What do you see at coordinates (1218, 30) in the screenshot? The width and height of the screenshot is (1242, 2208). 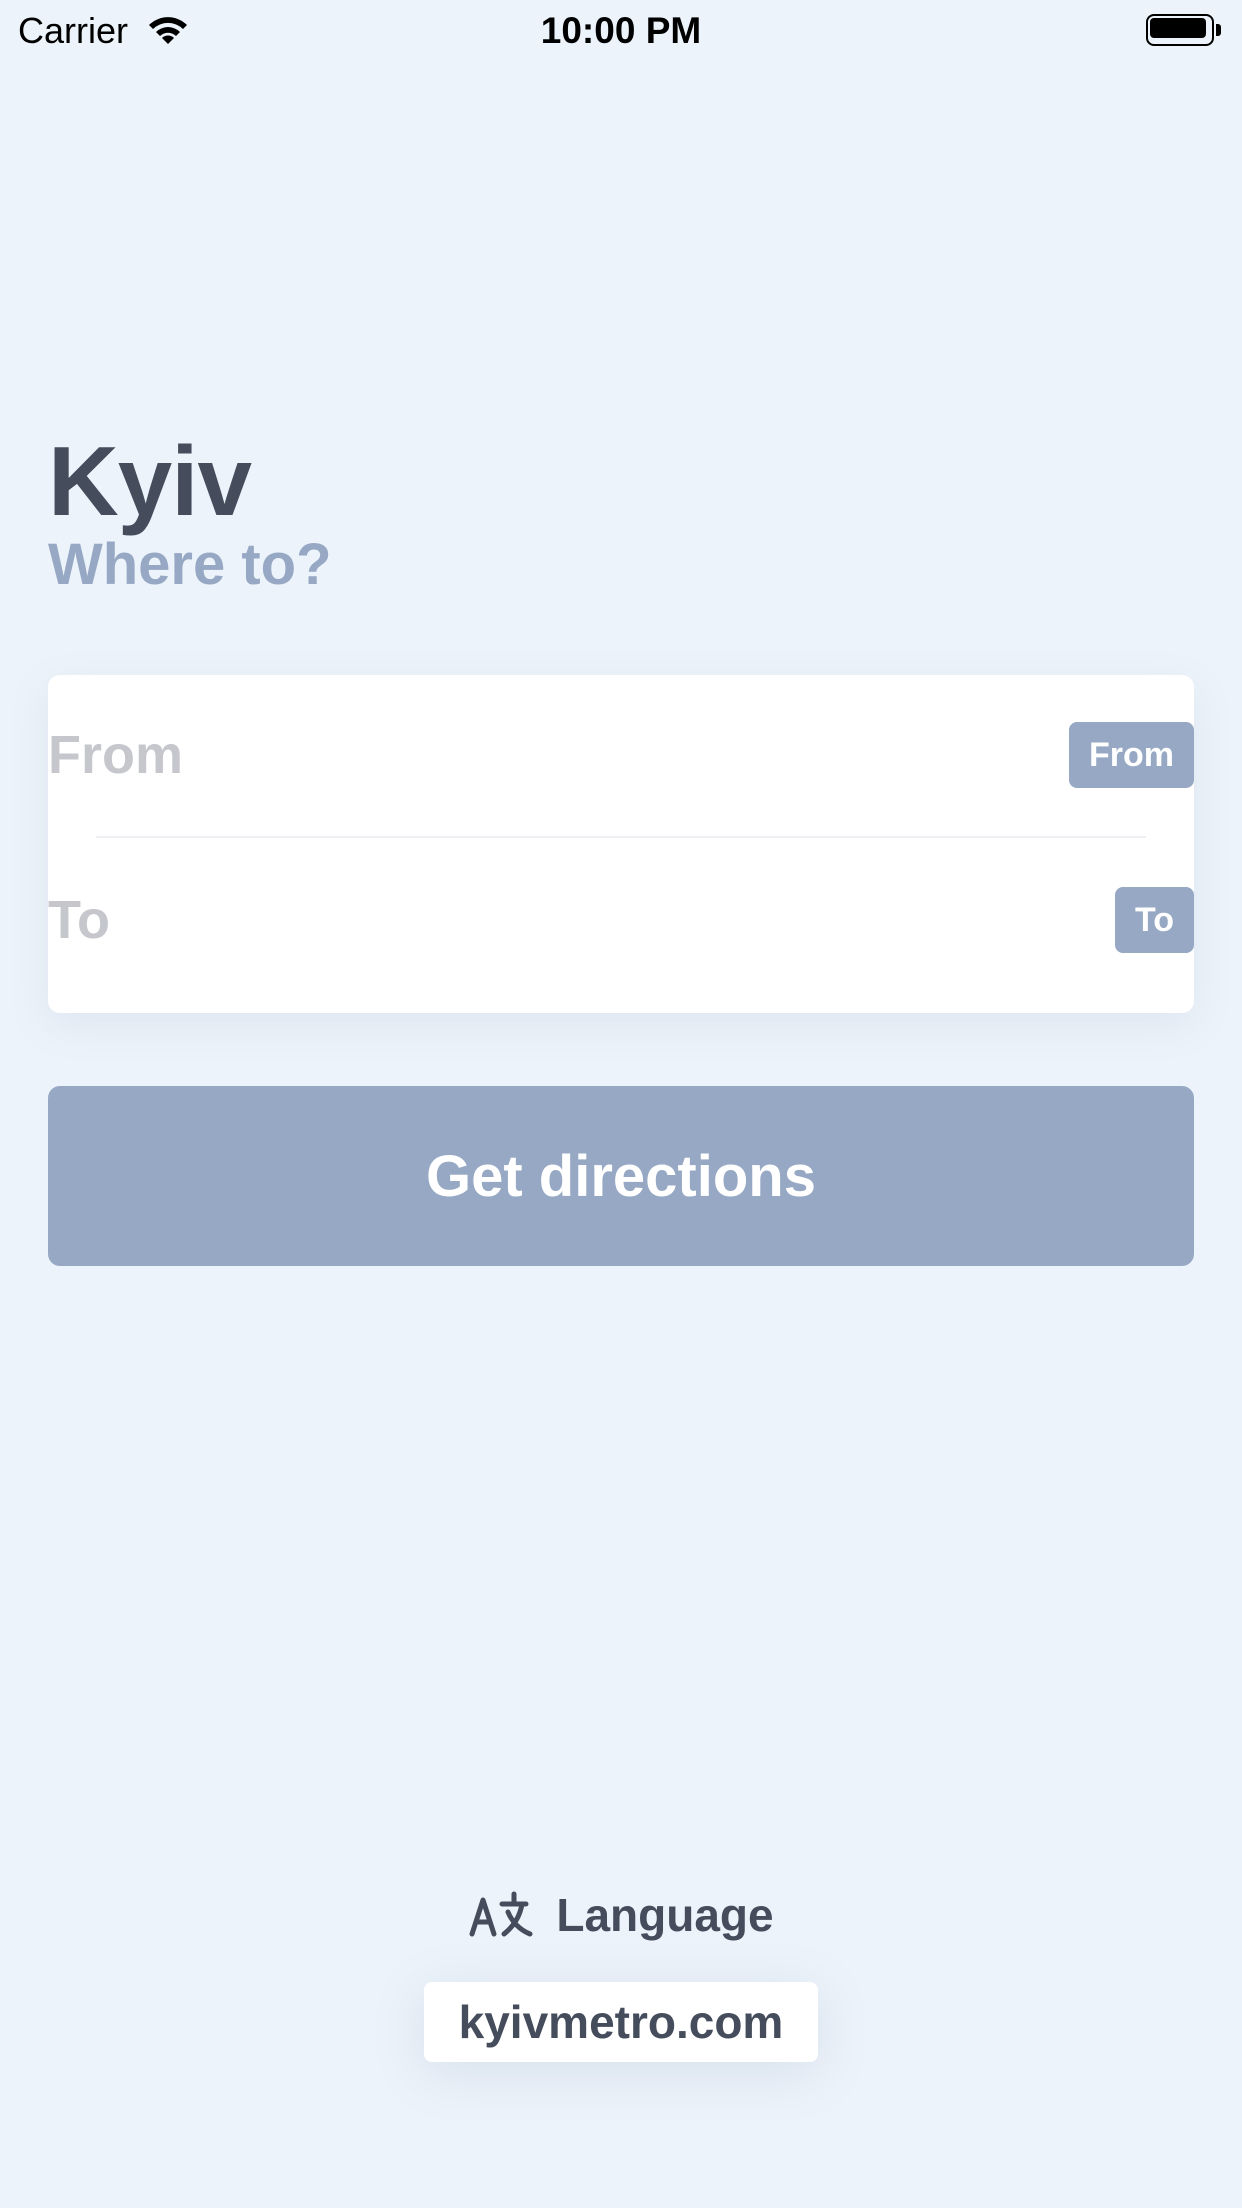 I see `battery-cap` at bounding box center [1218, 30].